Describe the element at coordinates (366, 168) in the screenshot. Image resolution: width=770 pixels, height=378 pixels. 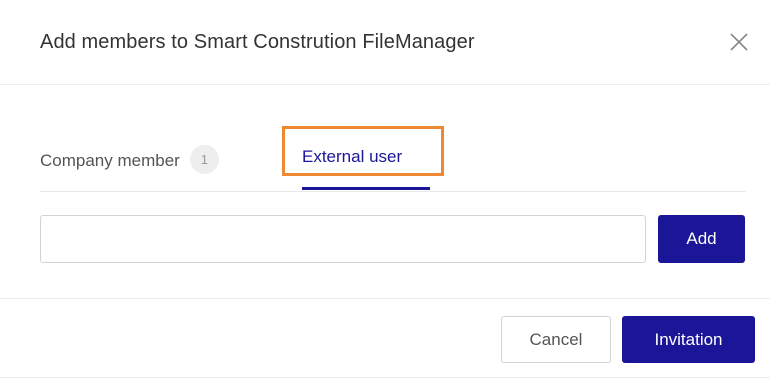
I see `tab-external-user: External user` at that location.